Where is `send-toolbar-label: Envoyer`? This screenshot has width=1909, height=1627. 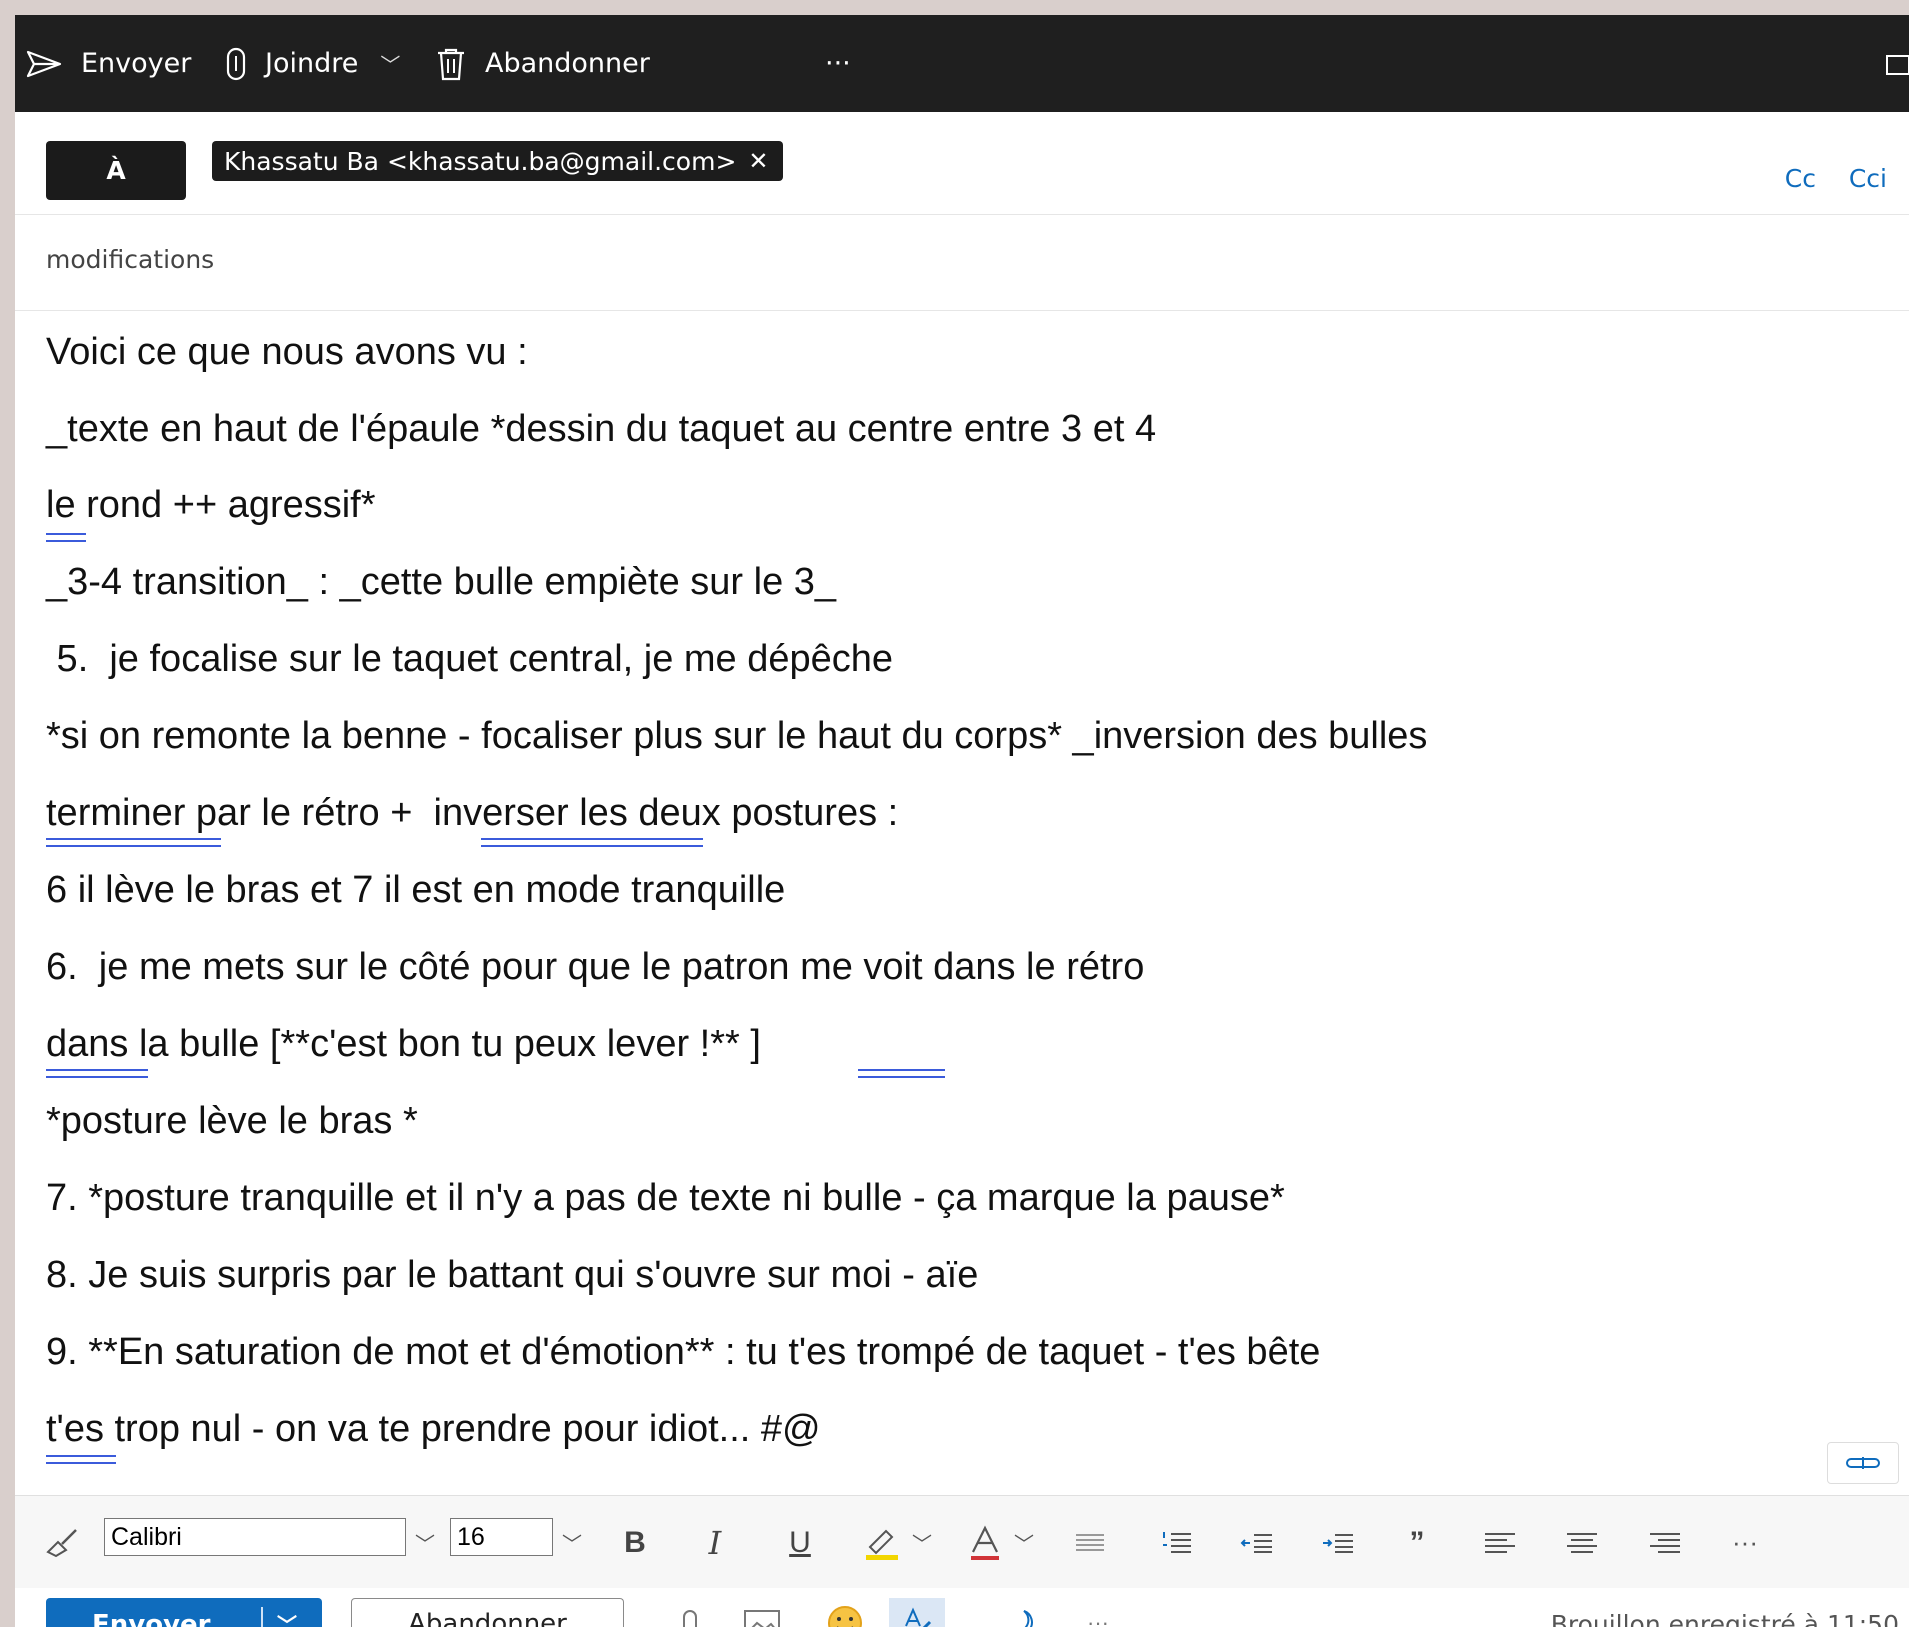
send-toolbar-label: Envoyer is located at coordinates (136, 63).